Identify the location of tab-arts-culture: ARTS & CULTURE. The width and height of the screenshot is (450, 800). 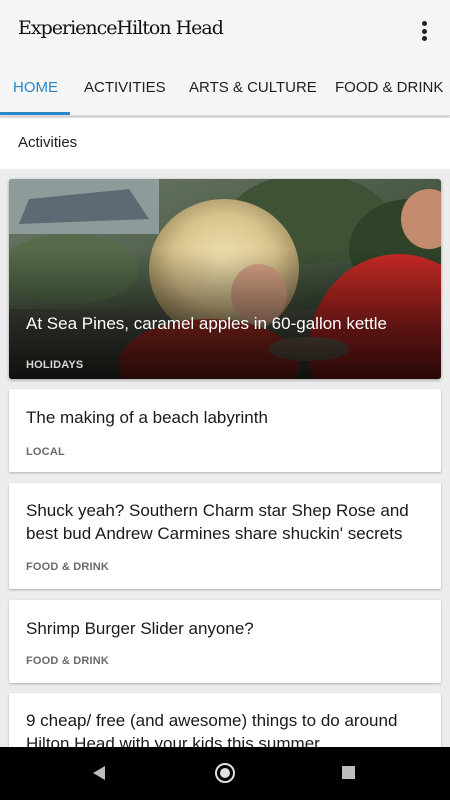
(253, 88).